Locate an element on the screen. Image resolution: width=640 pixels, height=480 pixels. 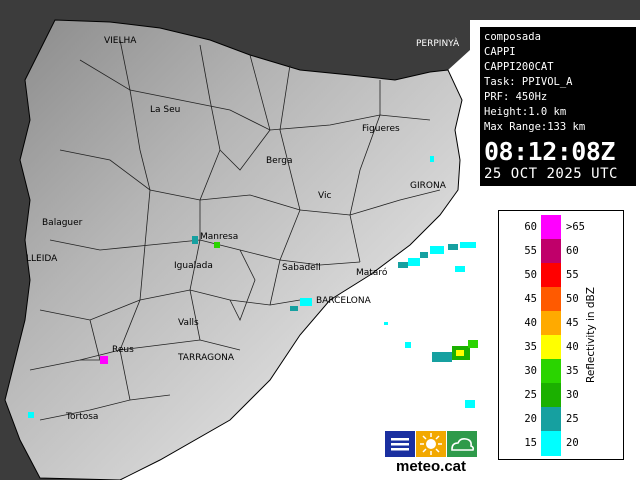
legend-upper-value: 45 is located at coordinates (572, 323).